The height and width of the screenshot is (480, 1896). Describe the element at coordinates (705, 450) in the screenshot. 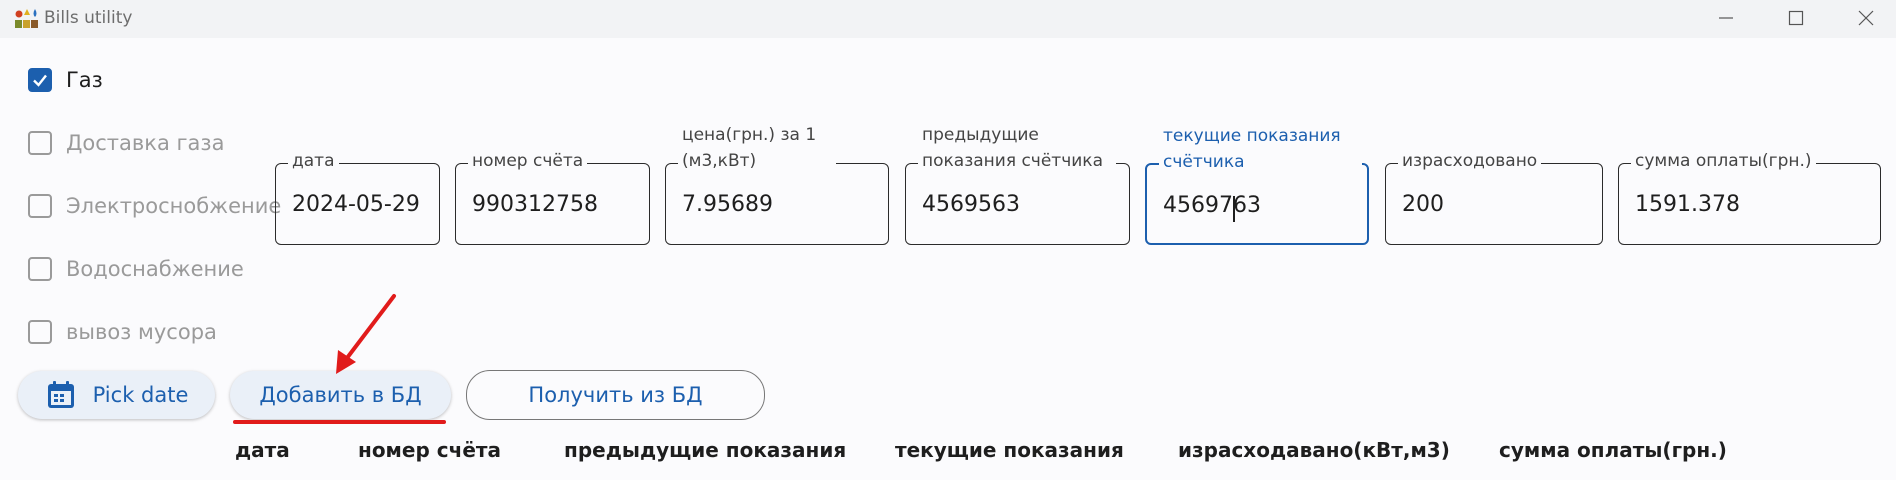

I see `table-header-previous: предыдущие показания` at that location.